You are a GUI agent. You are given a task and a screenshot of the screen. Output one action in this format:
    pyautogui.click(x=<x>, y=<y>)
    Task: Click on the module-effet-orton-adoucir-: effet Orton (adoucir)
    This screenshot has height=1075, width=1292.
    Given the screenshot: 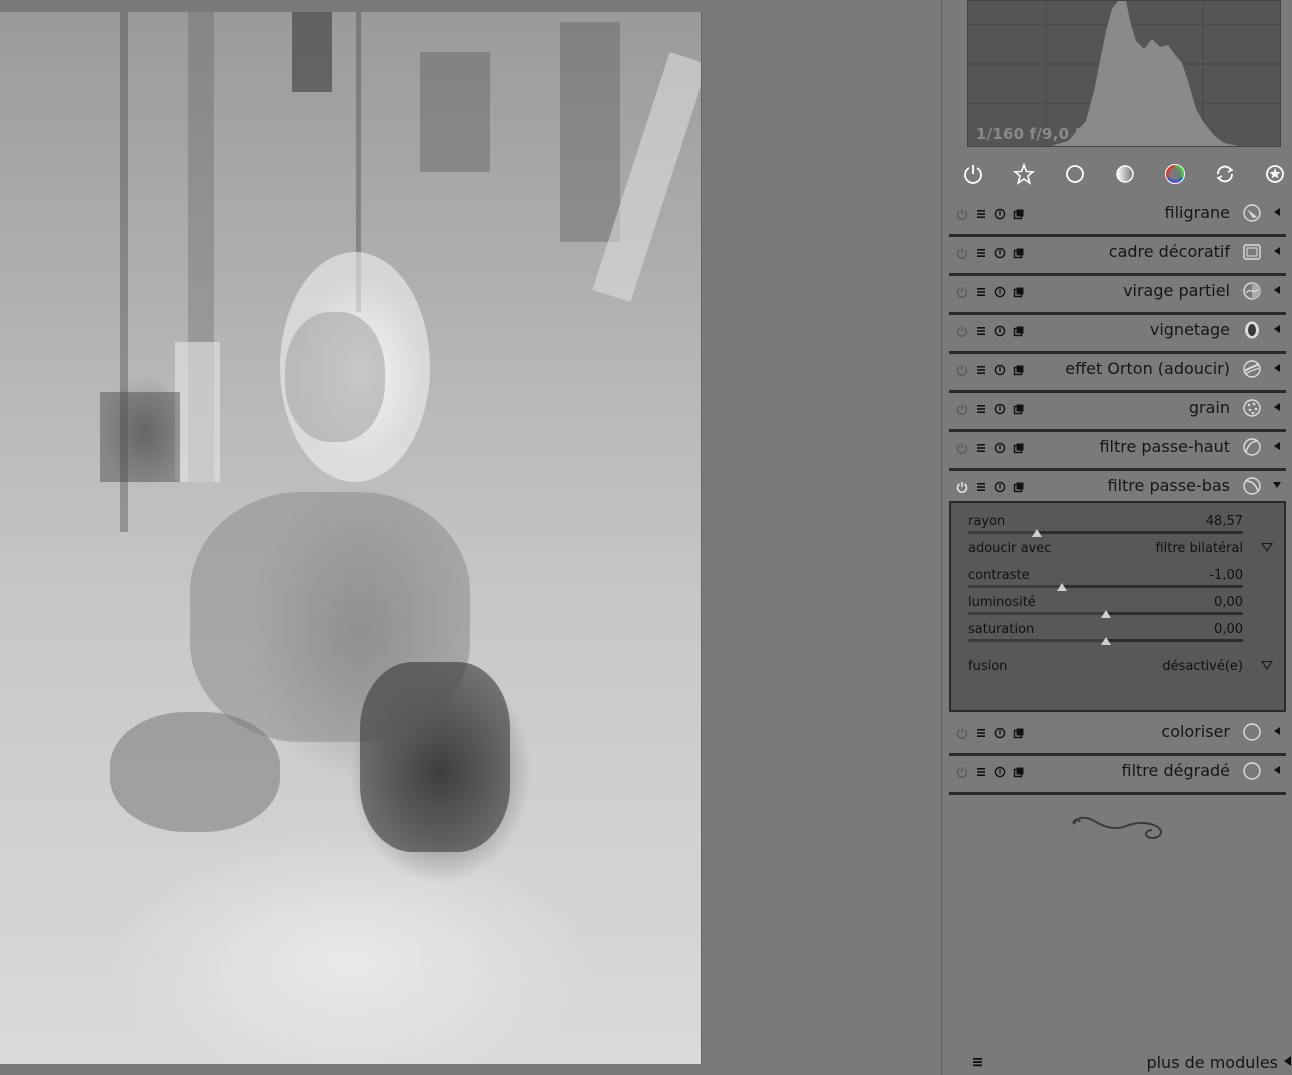 What is the action you would take?
    pyautogui.click(x=1117, y=375)
    